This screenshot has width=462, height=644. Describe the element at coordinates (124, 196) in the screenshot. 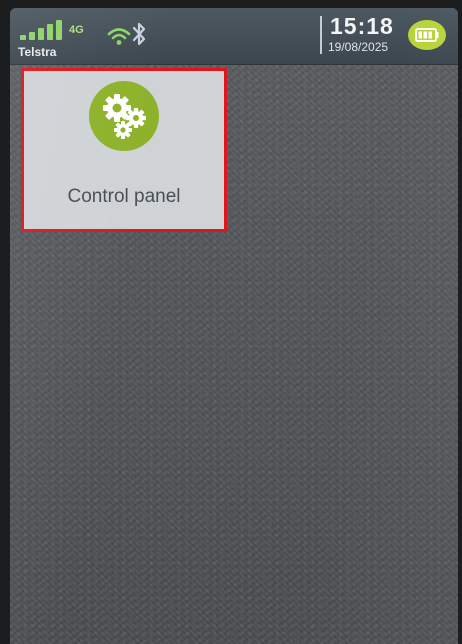

I see `app-label: Control panel` at that location.